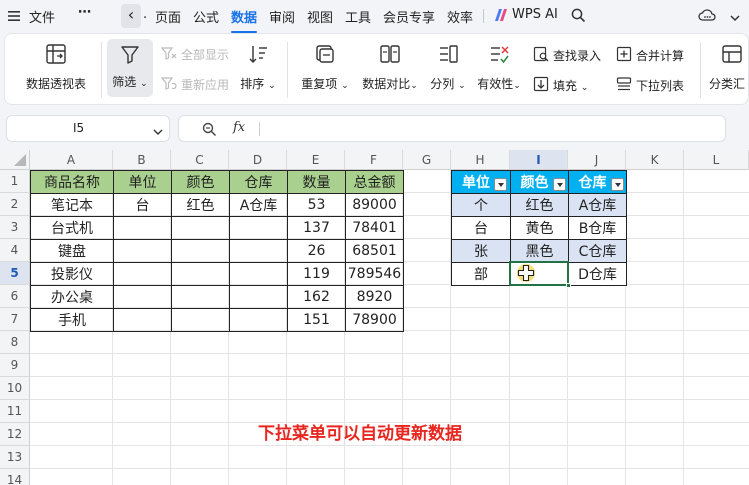 Image resolution: width=749 pixels, height=485 pixels. What do you see at coordinates (239, 127) in the screenshot?
I see `fx-icon: fx` at bounding box center [239, 127].